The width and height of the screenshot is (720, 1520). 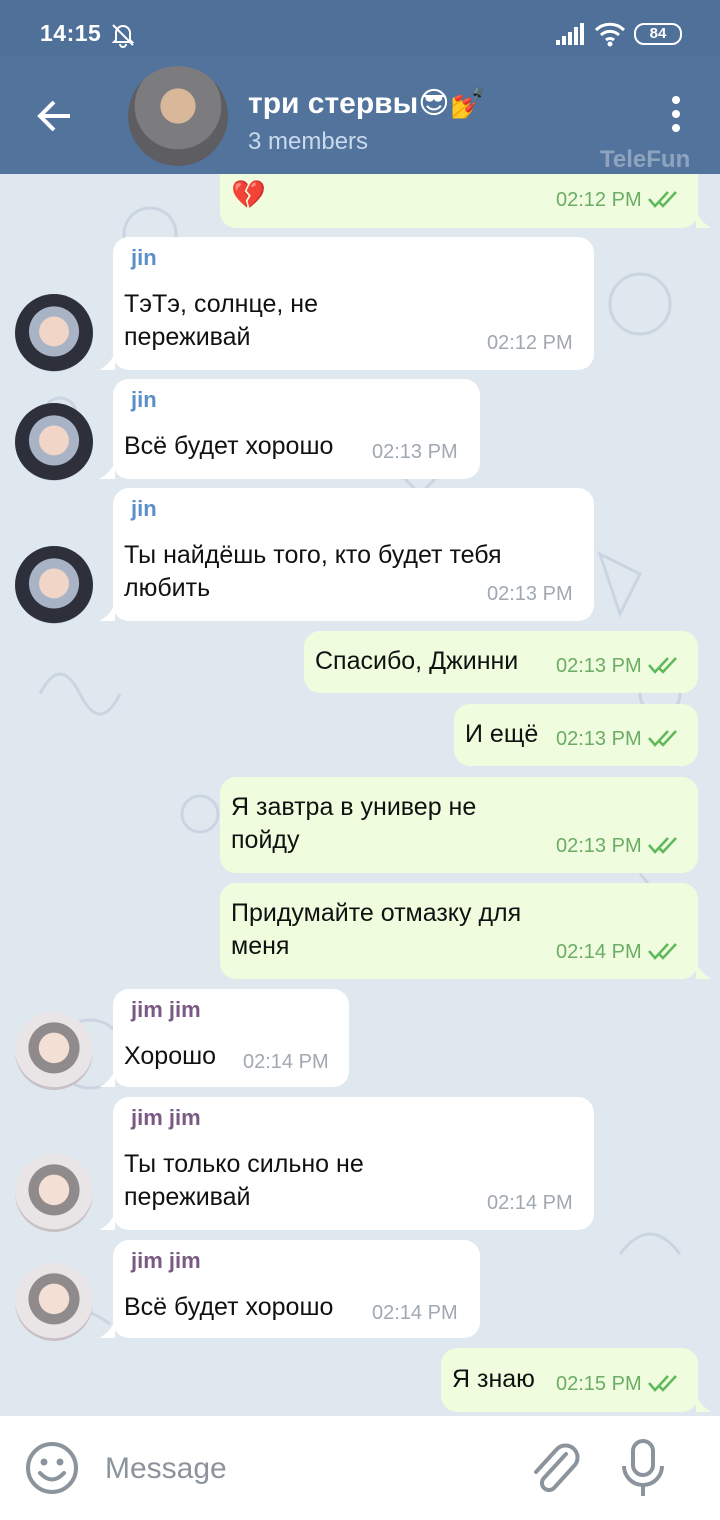 I want to click on chat-title: три стервы😎💅, so click(x=367, y=103).